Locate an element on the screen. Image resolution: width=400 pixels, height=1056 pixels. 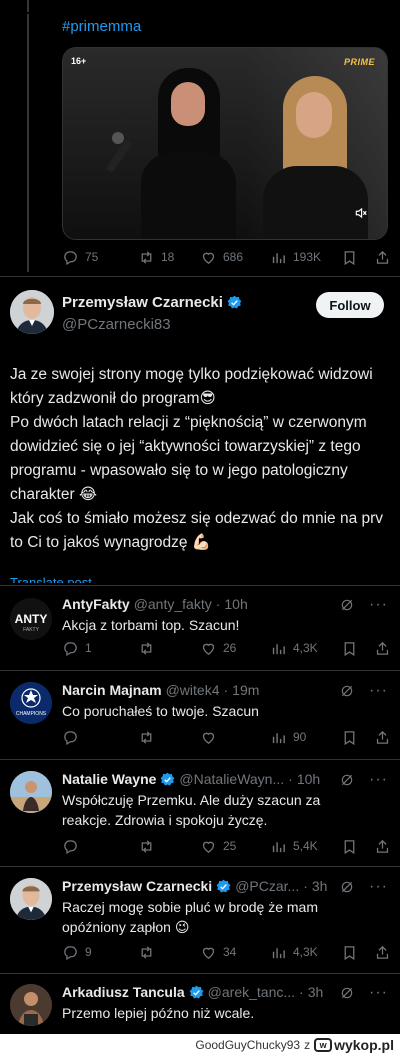
reply-text: Co poruchałeś to twoje. Szacun is located at coordinates (160, 711).